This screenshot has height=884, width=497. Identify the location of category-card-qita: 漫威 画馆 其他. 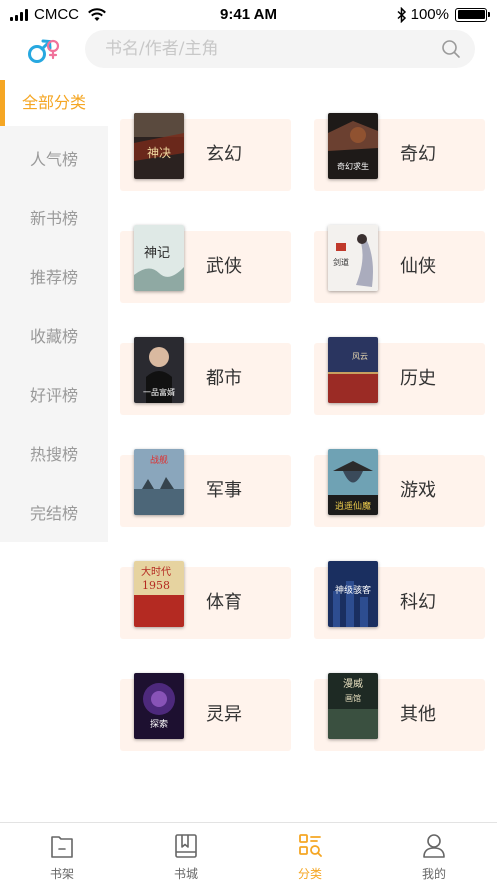
(399, 712).